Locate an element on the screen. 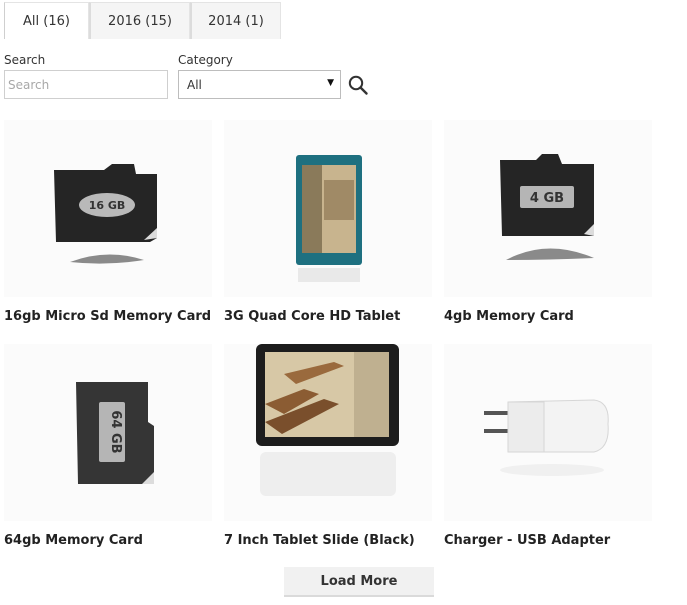 Image resolution: width=687 pixels, height=605 pixels. product-title: 4gb Memory Card is located at coordinates (509, 316).